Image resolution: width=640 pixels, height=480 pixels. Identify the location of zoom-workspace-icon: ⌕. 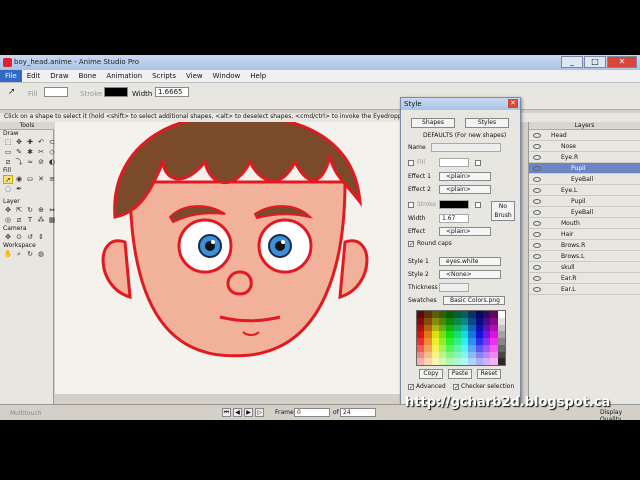
(19, 254).